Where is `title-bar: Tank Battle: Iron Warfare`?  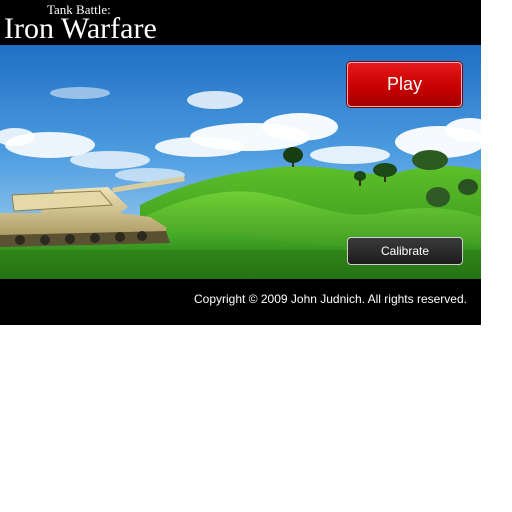
title-bar: Tank Battle: Iron Warfare is located at coordinates (240, 22).